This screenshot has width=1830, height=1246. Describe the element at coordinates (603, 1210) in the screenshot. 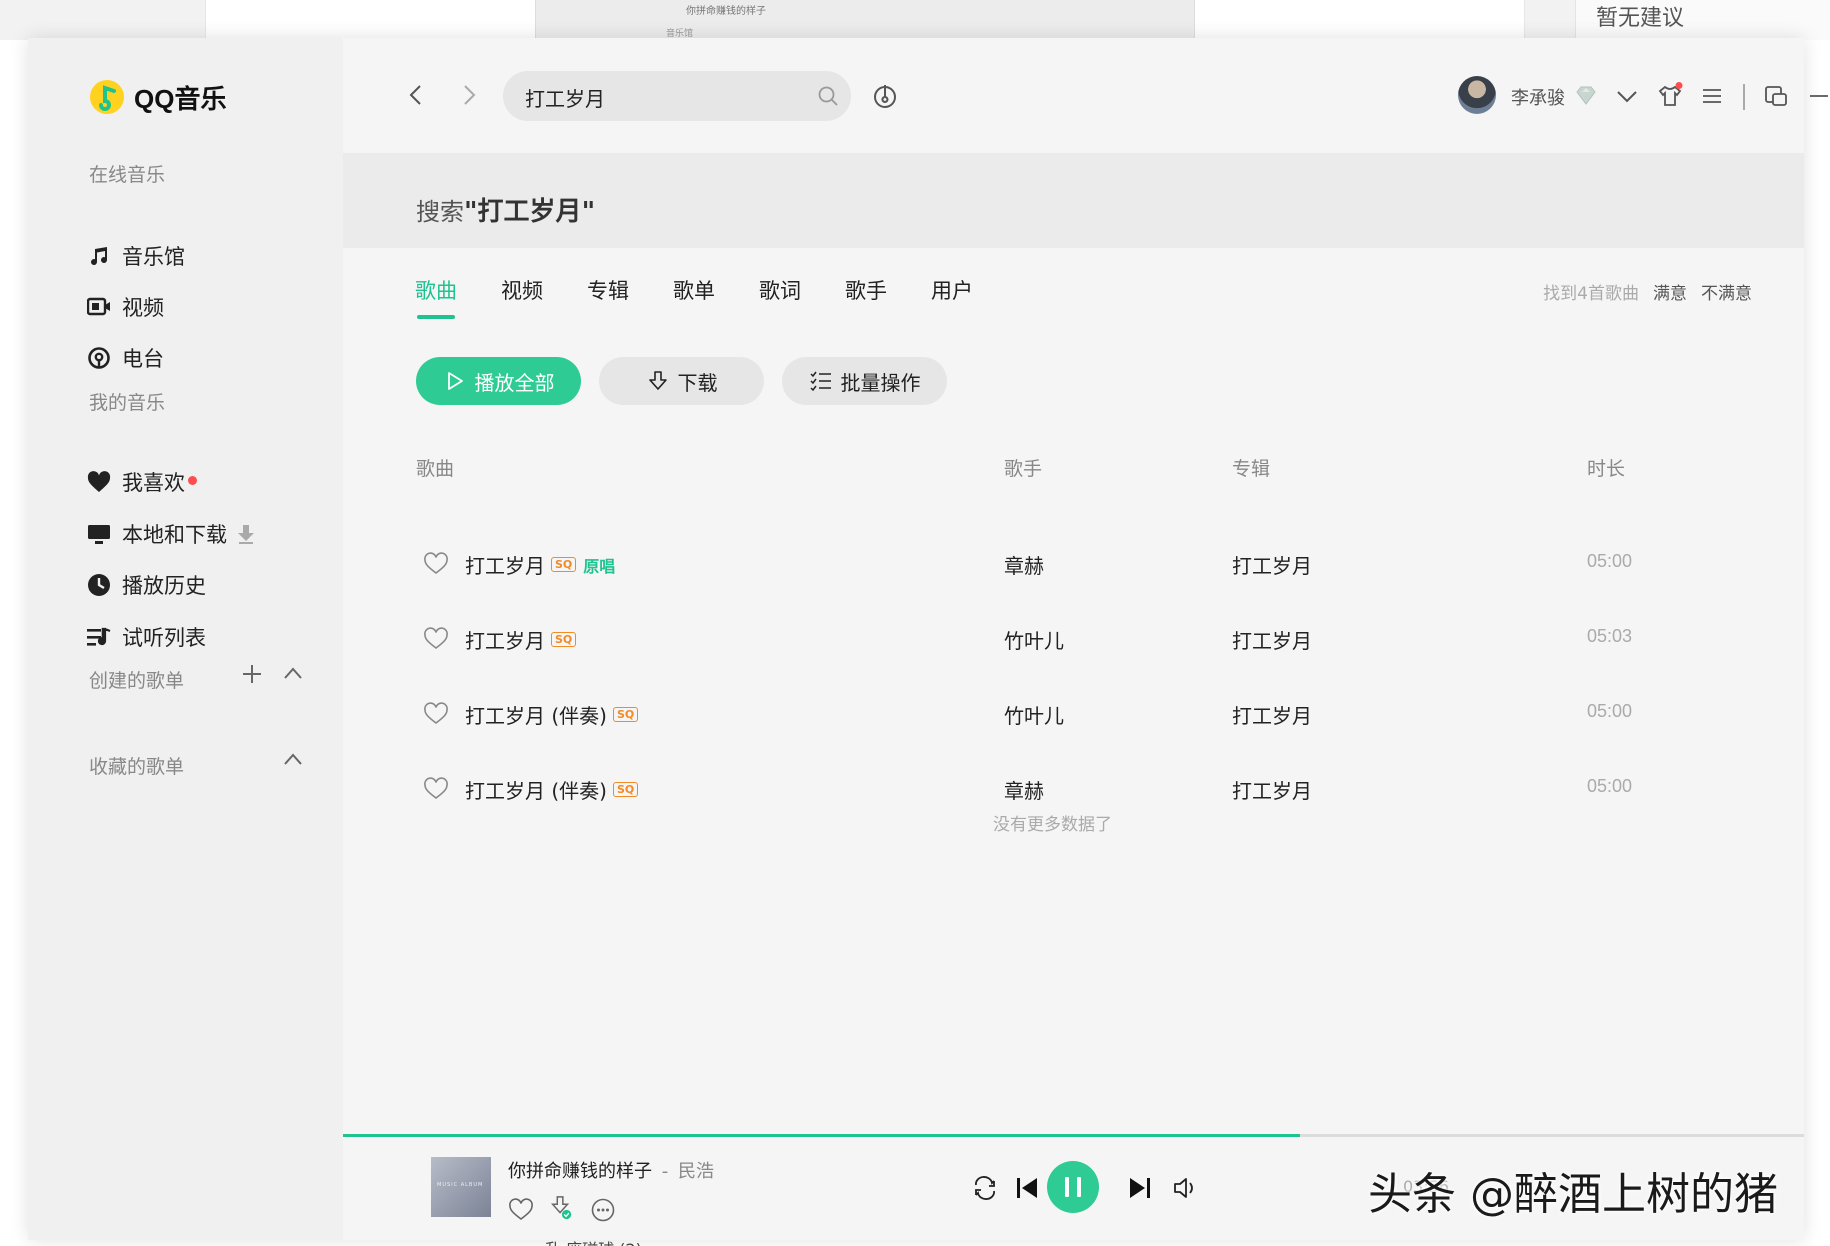

I see `more-icon` at that location.